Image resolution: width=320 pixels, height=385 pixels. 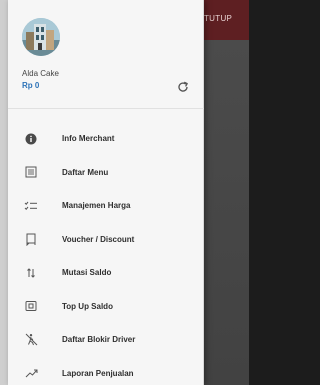 I want to click on menu-label: Voucher / Discount, so click(x=98, y=239).